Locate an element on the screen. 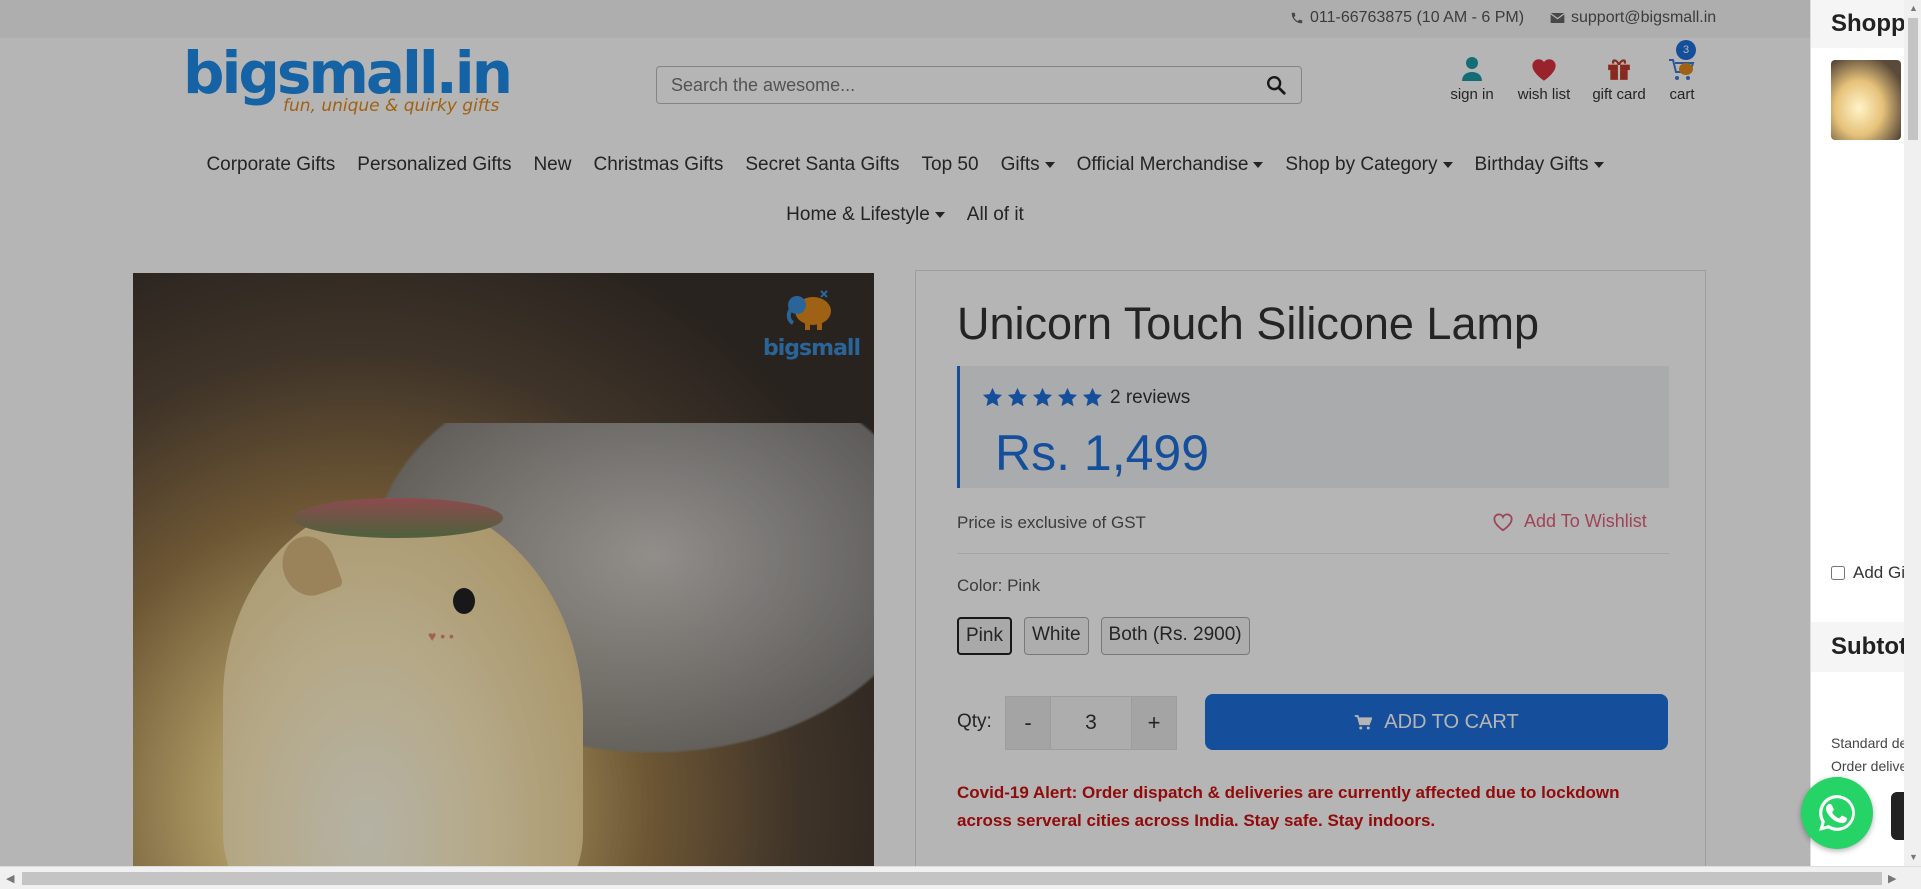  vertical-scroll-thumb is located at coordinates (1913, 79).